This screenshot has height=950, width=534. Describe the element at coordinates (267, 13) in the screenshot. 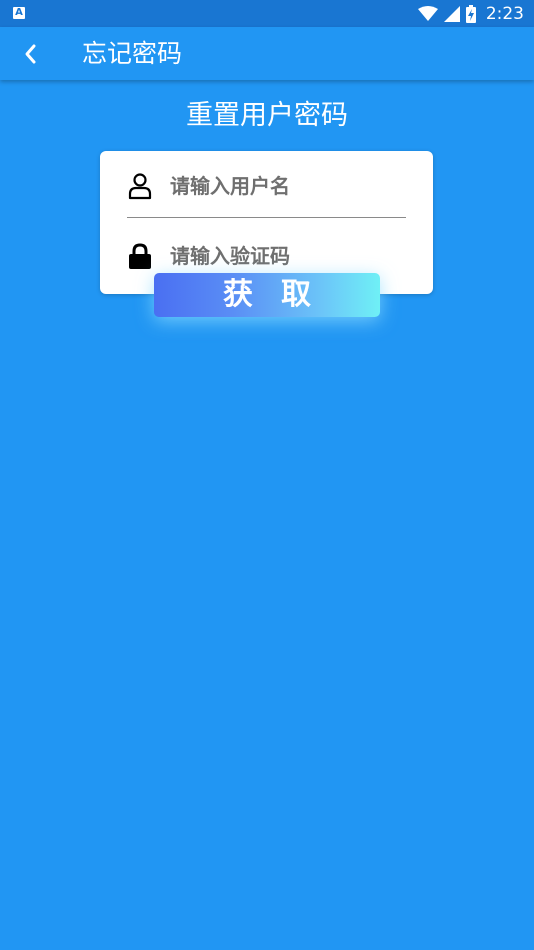

I see `status-bar: A 2:23` at that location.